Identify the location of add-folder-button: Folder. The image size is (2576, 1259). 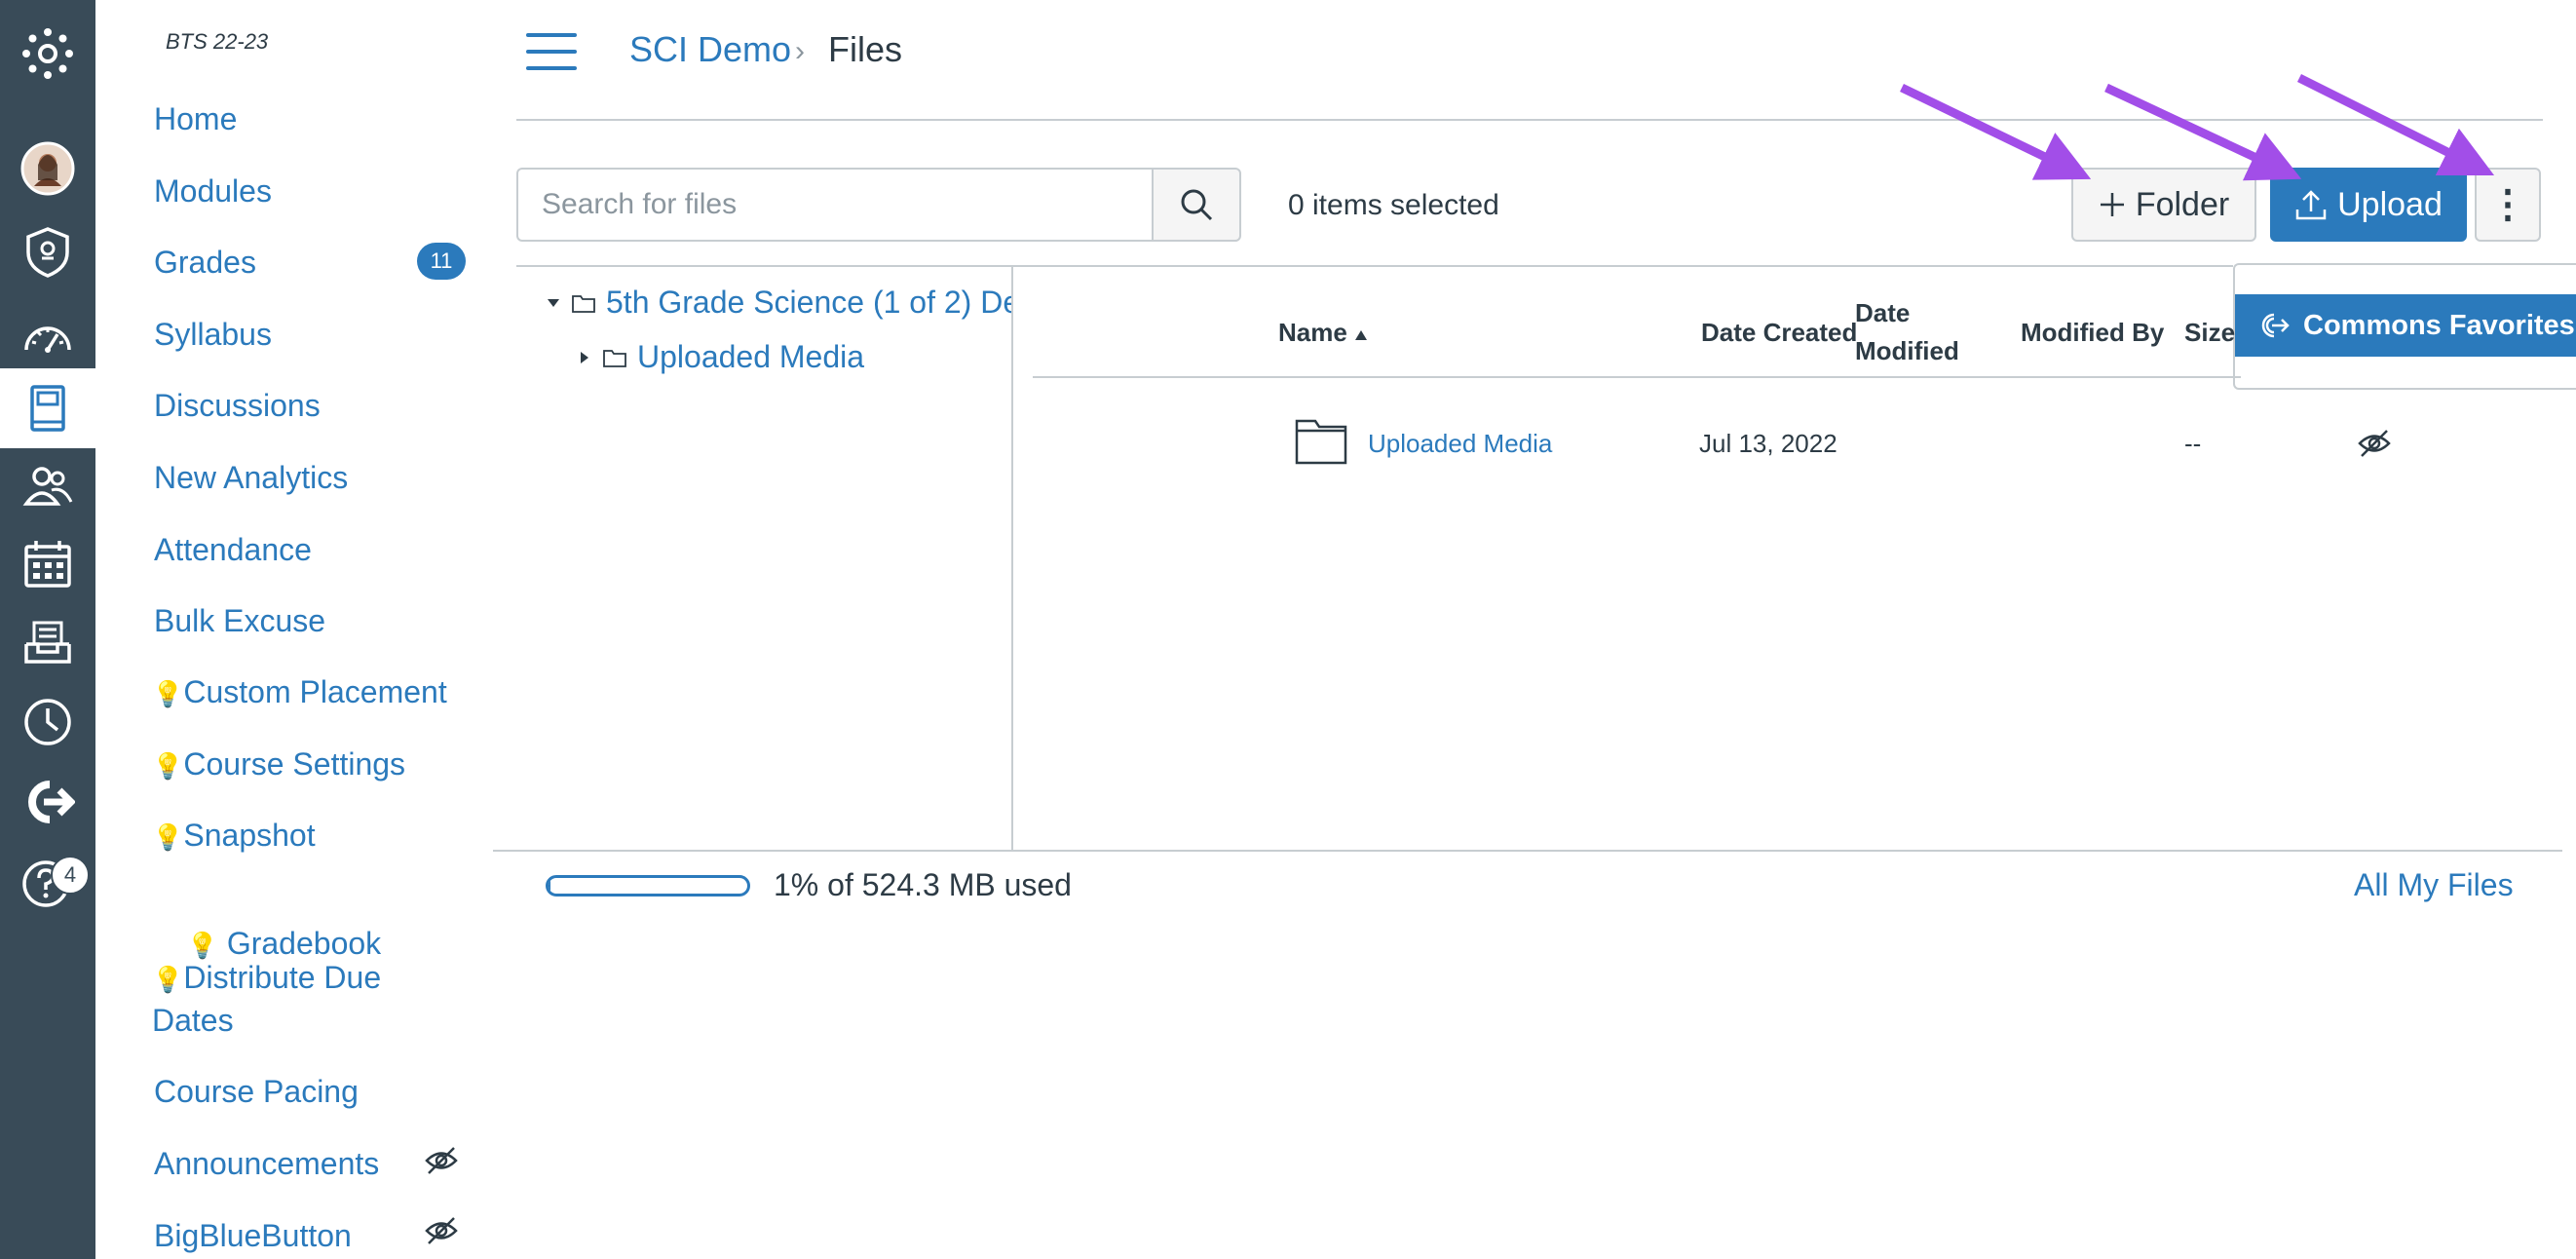
(2163, 205).